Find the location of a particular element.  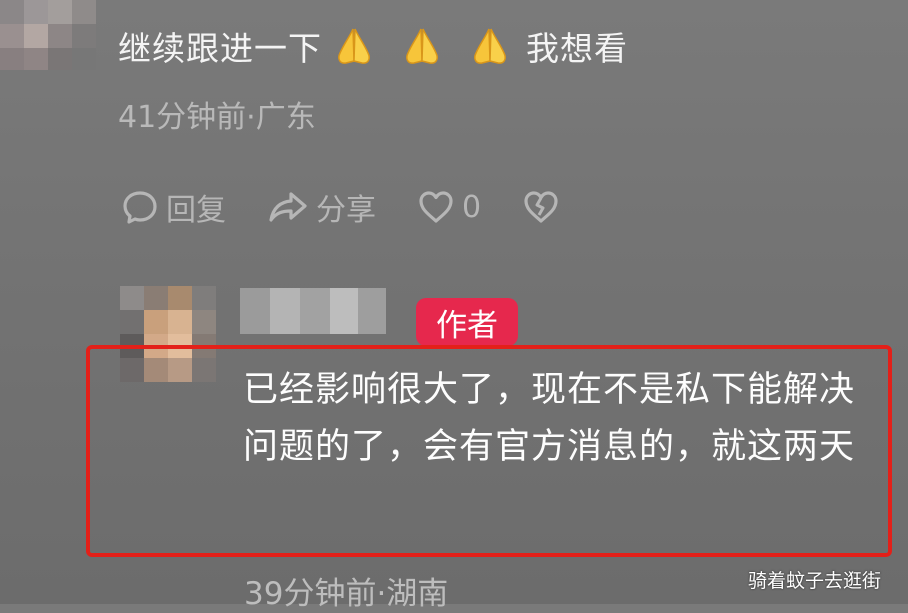

reply-text: 已经影响很大了，现在不是私下能解决问题的了，会有官方消息的，就这两天 is located at coordinates (549, 418).